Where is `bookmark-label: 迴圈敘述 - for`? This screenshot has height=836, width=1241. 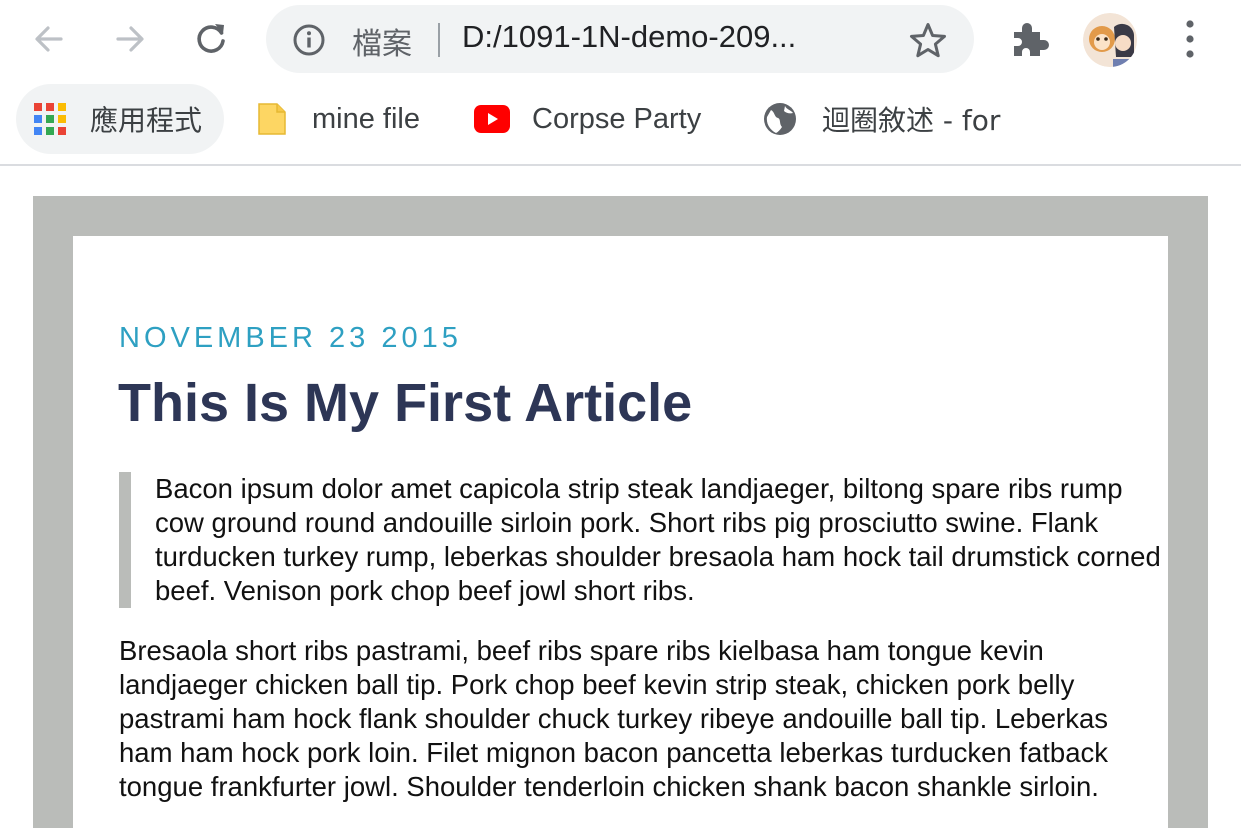
bookmark-label: 迴圈敘述 - for is located at coordinates (911, 120).